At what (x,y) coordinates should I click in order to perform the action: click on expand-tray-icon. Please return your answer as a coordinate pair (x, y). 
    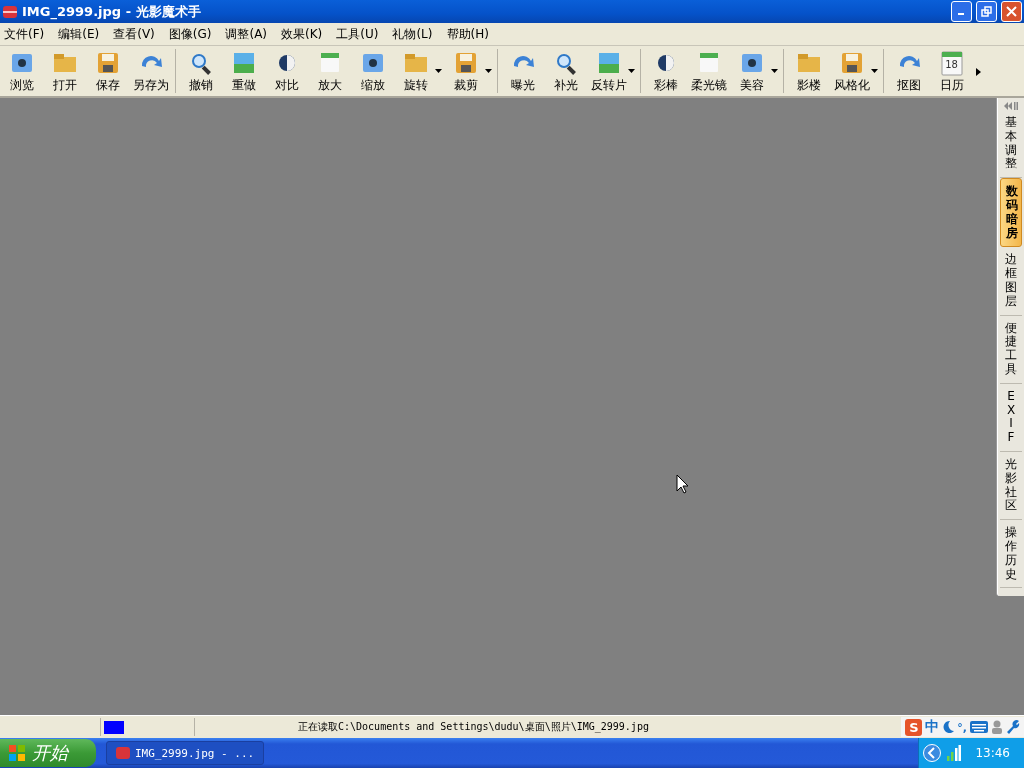
    Looking at the image, I should click on (932, 753).